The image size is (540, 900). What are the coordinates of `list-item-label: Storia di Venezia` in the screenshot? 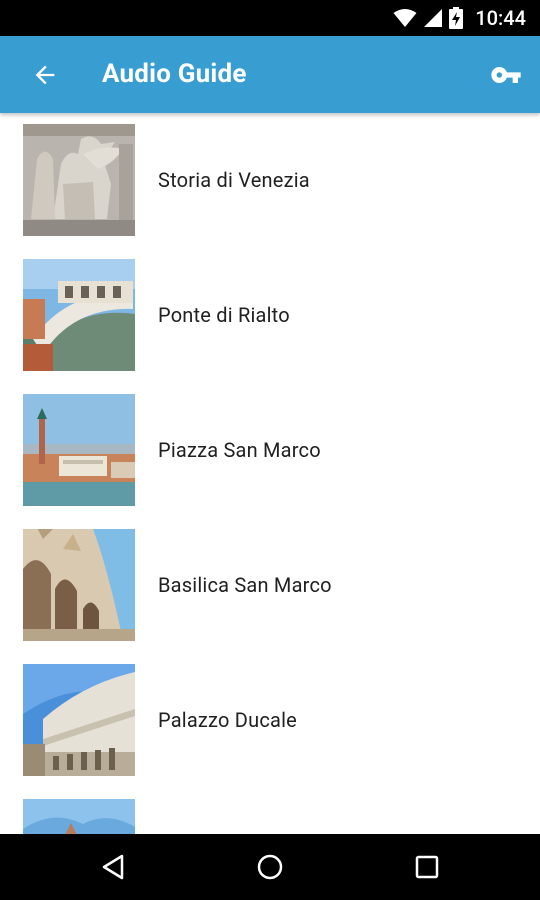 It's located at (234, 180).